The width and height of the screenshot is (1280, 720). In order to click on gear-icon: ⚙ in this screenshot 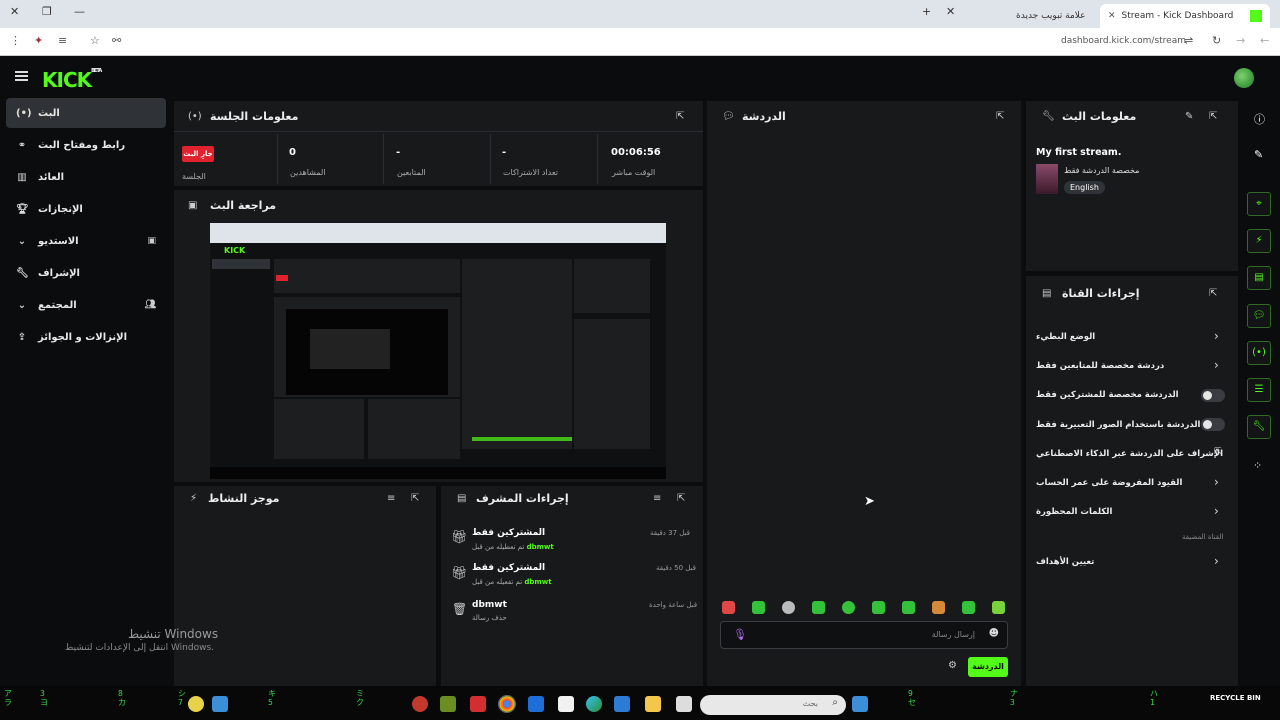, I will do `click(952, 665)`.